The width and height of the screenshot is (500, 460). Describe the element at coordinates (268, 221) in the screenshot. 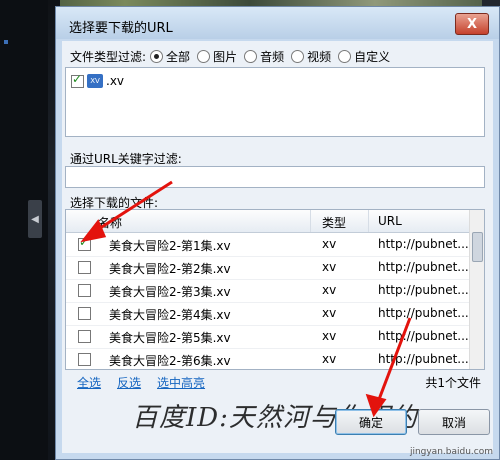

I see `table-header: 名称 类型 URL` at that location.